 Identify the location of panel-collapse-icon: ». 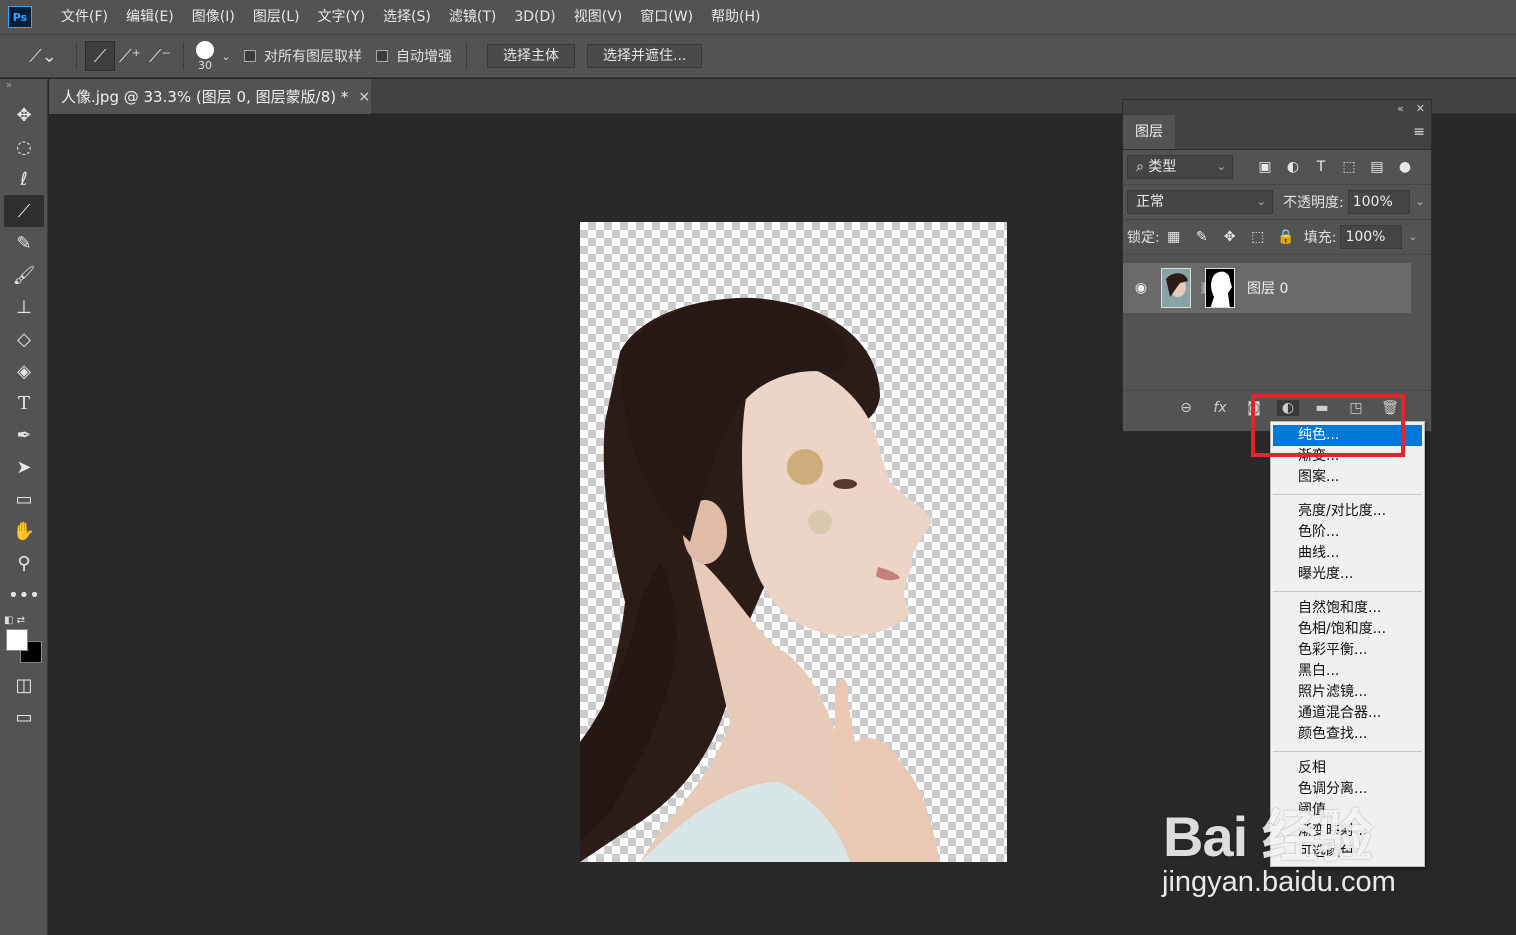
(23, 89).